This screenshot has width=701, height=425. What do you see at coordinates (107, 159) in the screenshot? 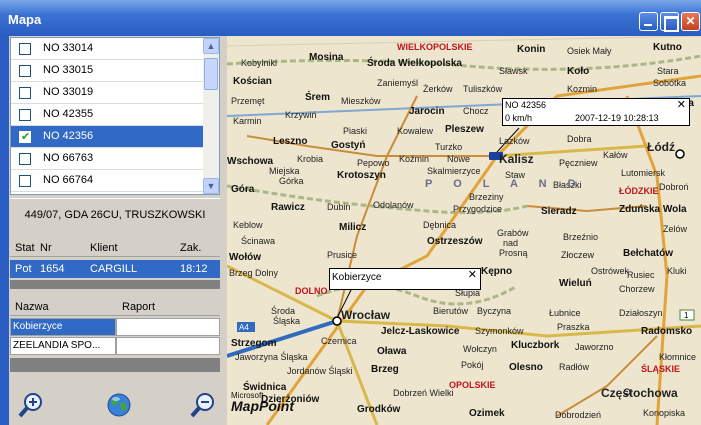
I see `vehicle-list-item: NO 66763` at bounding box center [107, 159].